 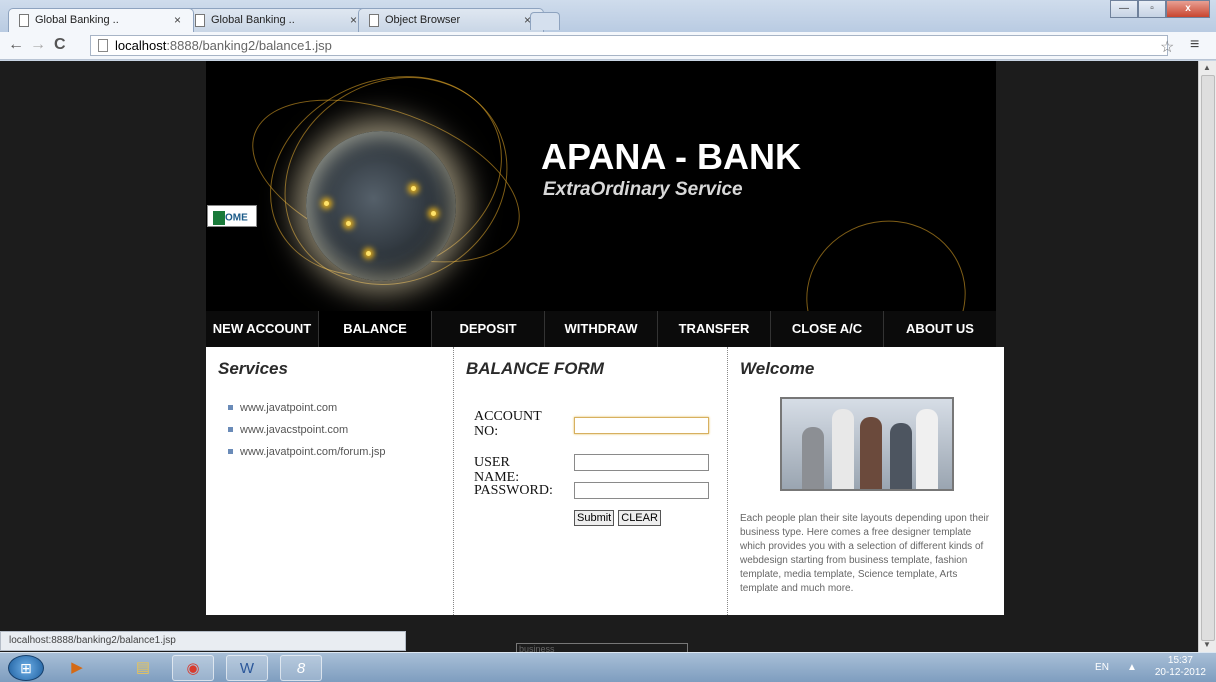 I want to click on orbit-ring, so click(x=886, y=256).